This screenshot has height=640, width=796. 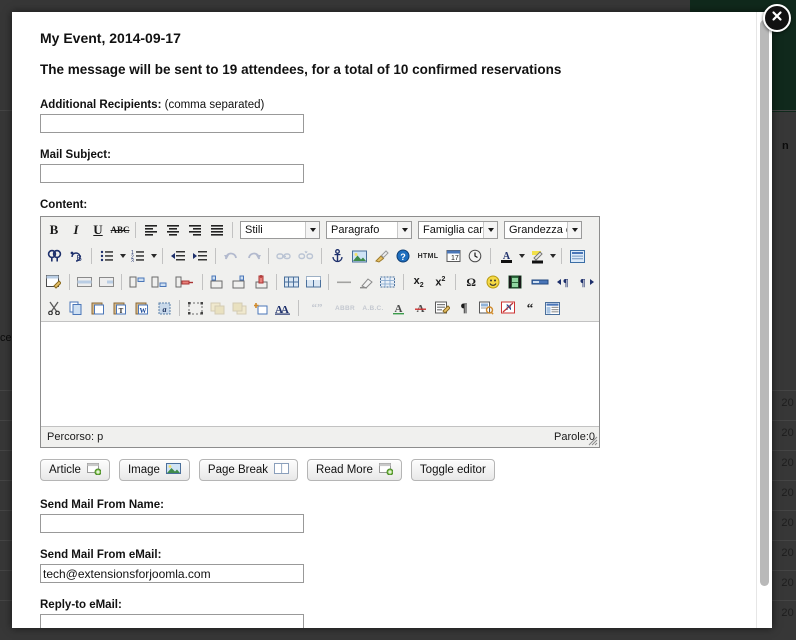 I want to click on modal-scrollbar, so click(x=764, y=320).